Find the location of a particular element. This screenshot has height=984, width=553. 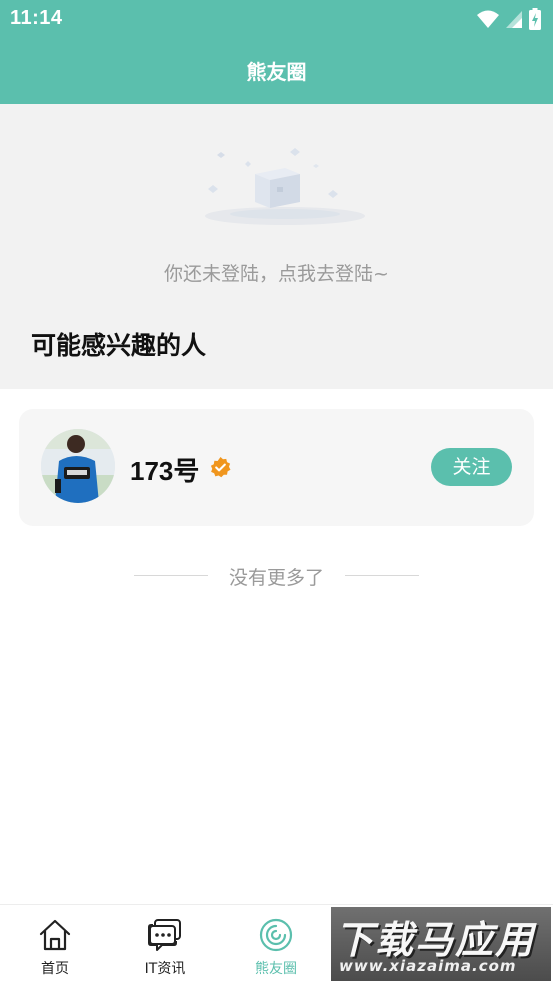

nav-label-home: 首页 is located at coordinates (55, 969).